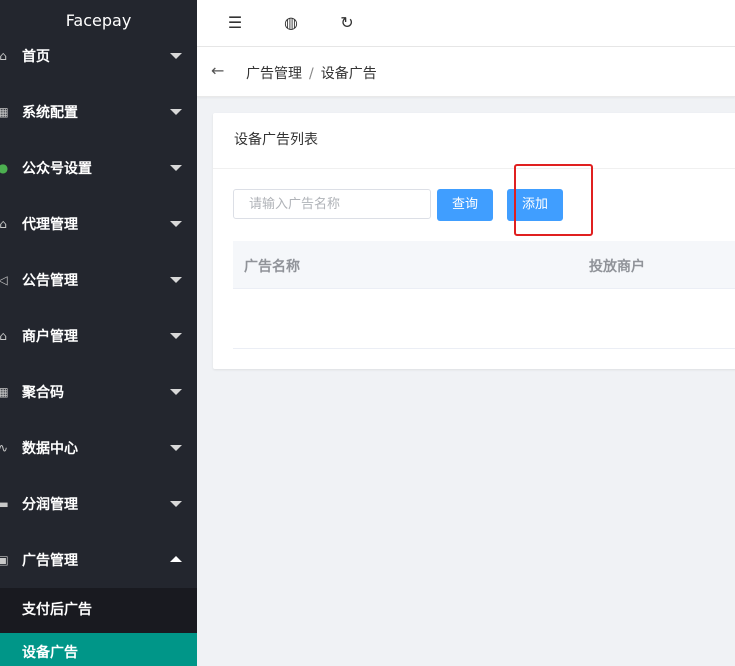  What do you see at coordinates (43, 393) in the screenshot?
I see `sidebar-item-label: 聚合码` at bounding box center [43, 393].